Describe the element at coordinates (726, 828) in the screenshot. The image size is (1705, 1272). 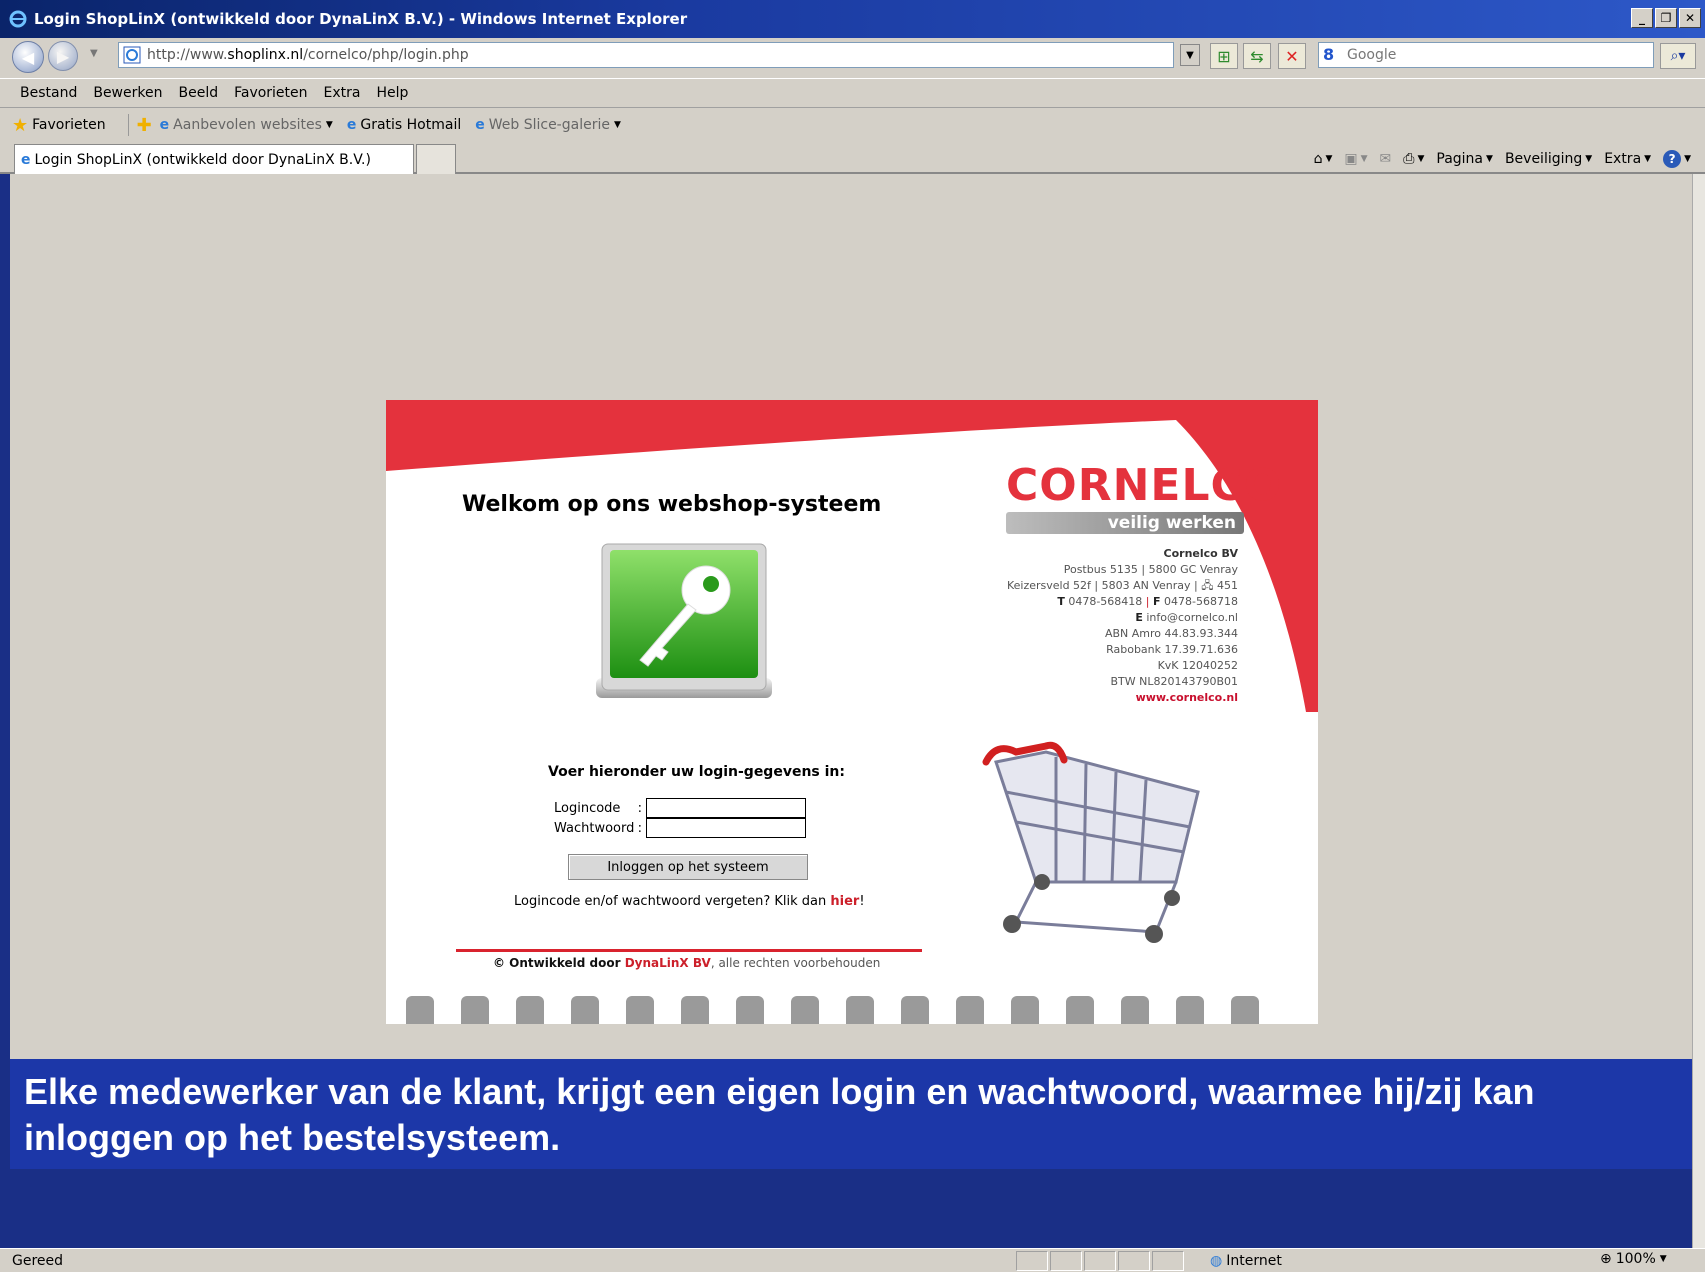
I see `password-input` at that location.